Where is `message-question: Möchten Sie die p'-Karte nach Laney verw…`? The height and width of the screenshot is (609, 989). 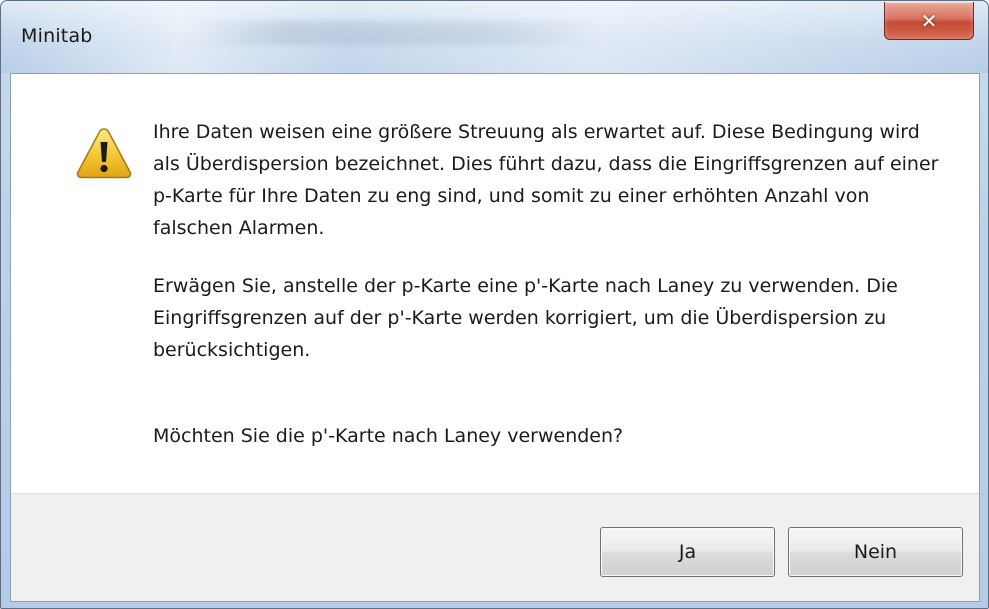
message-question: Möchten Sie die p'-Karte nach Laney verw… is located at coordinates (388, 436).